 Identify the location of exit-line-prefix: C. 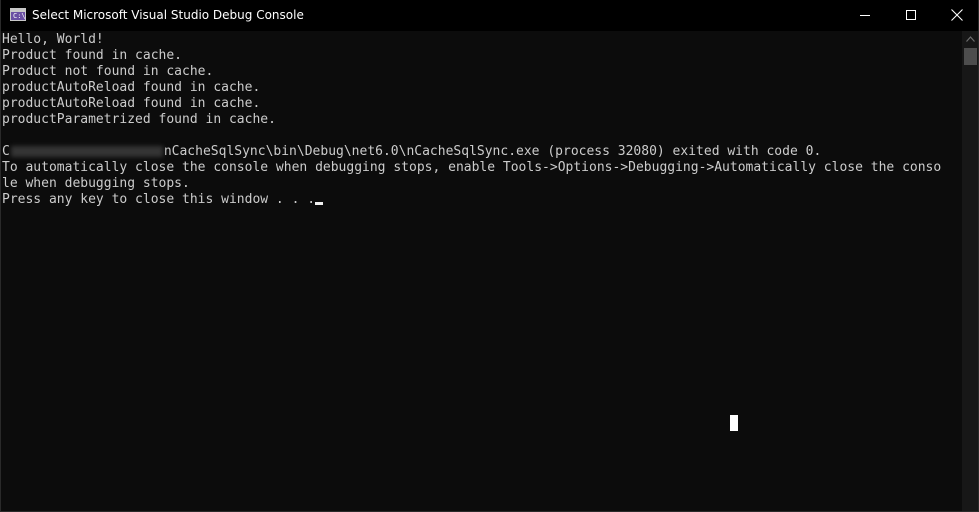
(6, 151).